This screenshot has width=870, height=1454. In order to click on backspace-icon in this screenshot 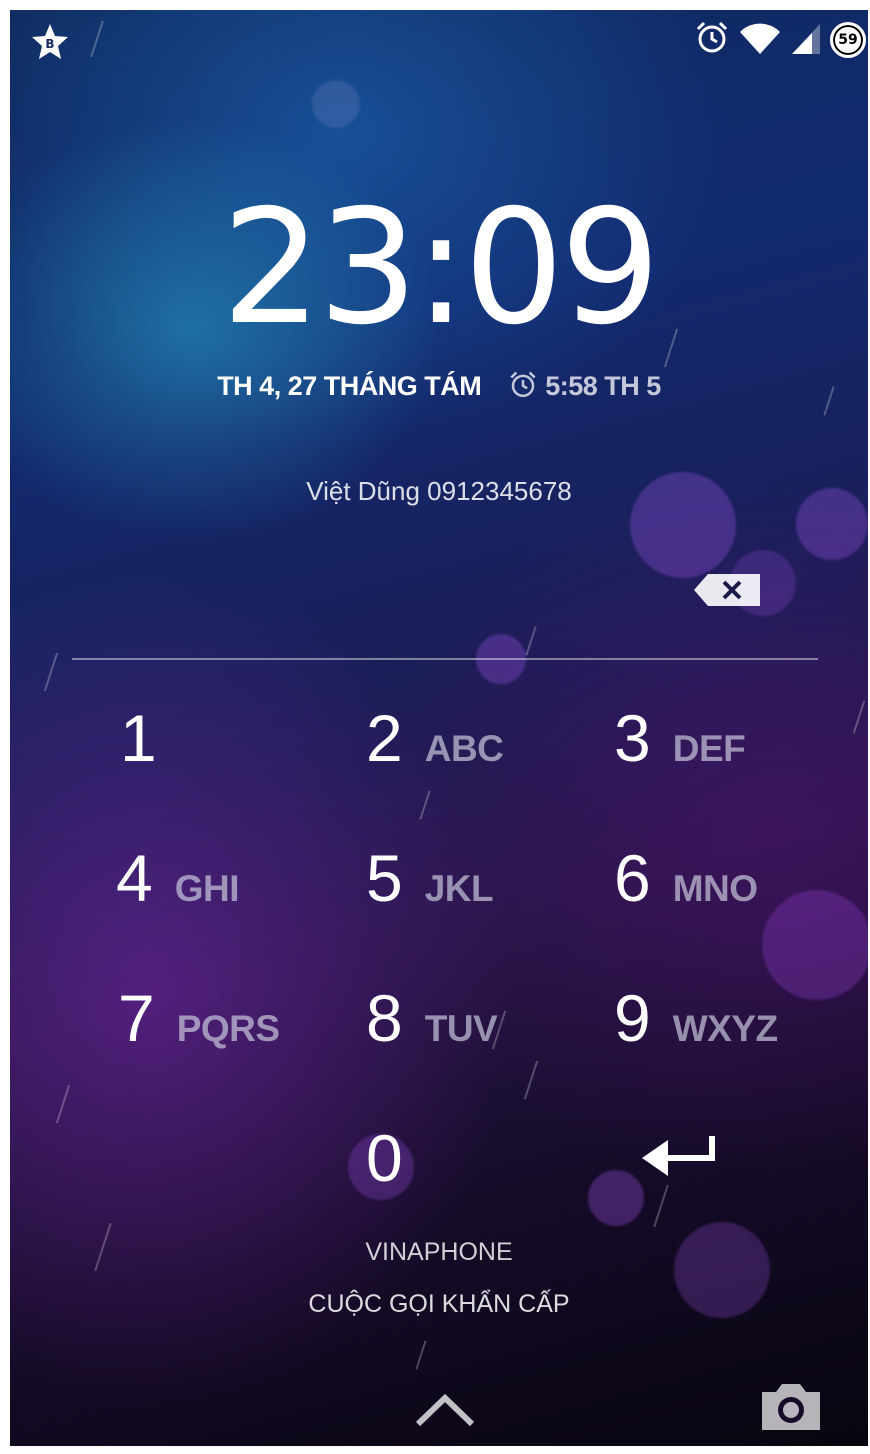, I will do `click(727, 590)`.